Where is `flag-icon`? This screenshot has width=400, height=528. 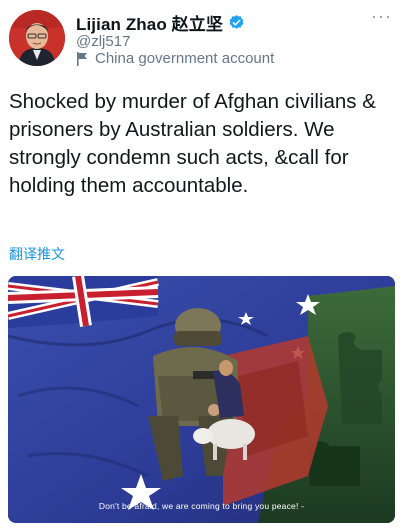
flag-icon is located at coordinates (82, 58).